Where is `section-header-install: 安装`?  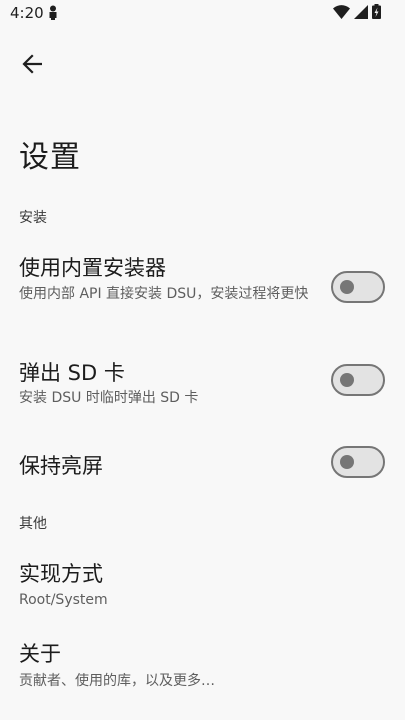
section-header-install: 安装 is located at coordinates (33, 218).